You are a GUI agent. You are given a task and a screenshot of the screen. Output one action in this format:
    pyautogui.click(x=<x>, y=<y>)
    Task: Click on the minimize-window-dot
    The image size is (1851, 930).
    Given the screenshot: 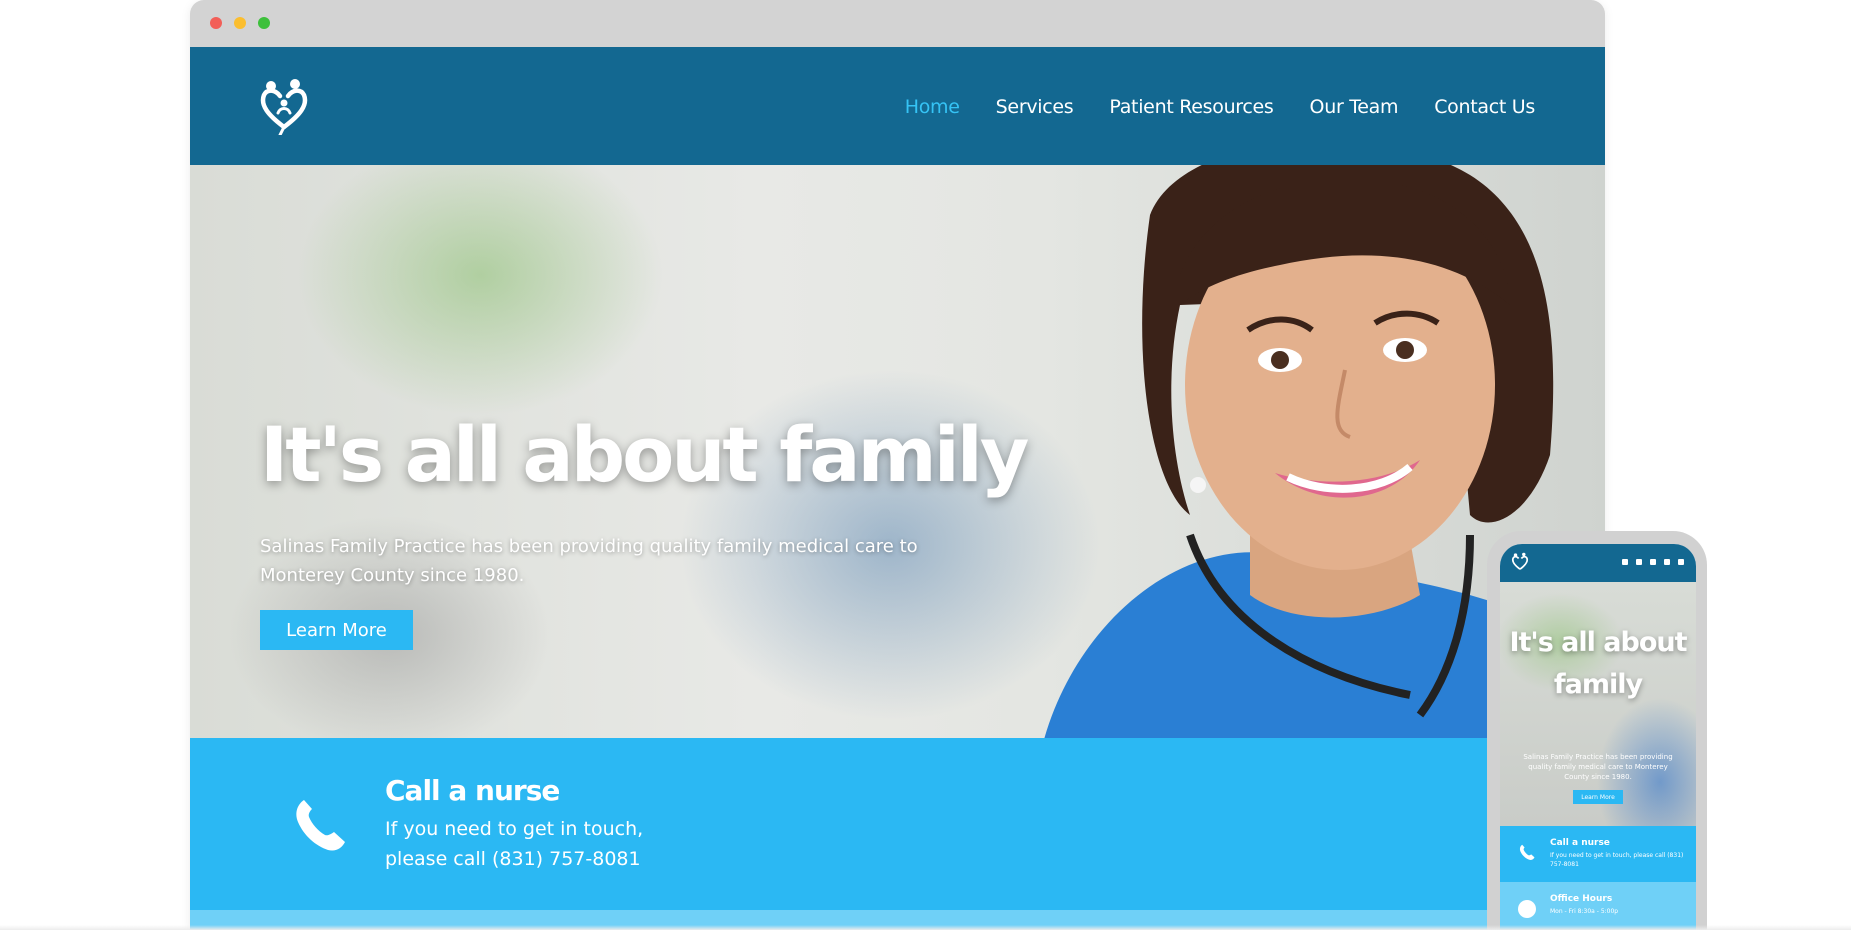 What is the action you would take?
    pyautogui.click(x=240, y=23)
    